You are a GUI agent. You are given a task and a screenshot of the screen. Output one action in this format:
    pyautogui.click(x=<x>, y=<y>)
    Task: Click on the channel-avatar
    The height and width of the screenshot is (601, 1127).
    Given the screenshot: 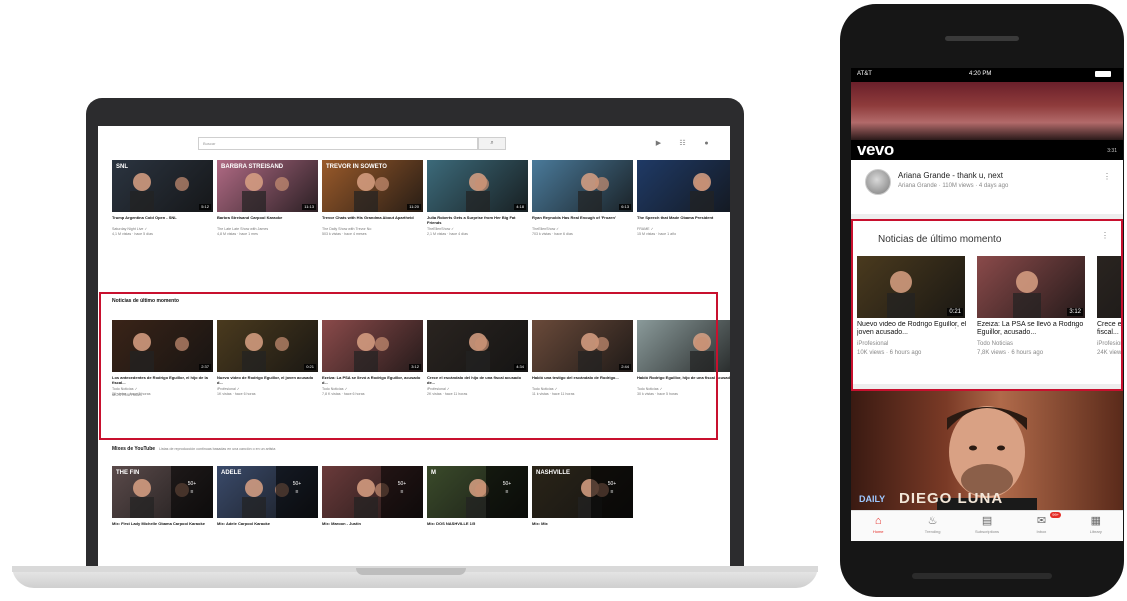 What is the action you would take?
    pyautogui.click(x=878, y=182)
    